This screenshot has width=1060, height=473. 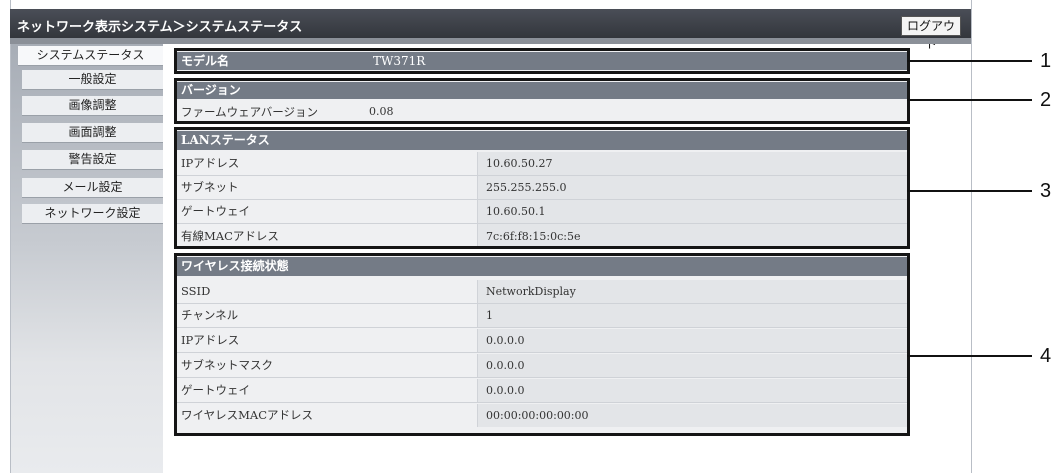 I want to click on sidebar-item-network-settings: ネットワーク設定, so click(x=92, y=214).